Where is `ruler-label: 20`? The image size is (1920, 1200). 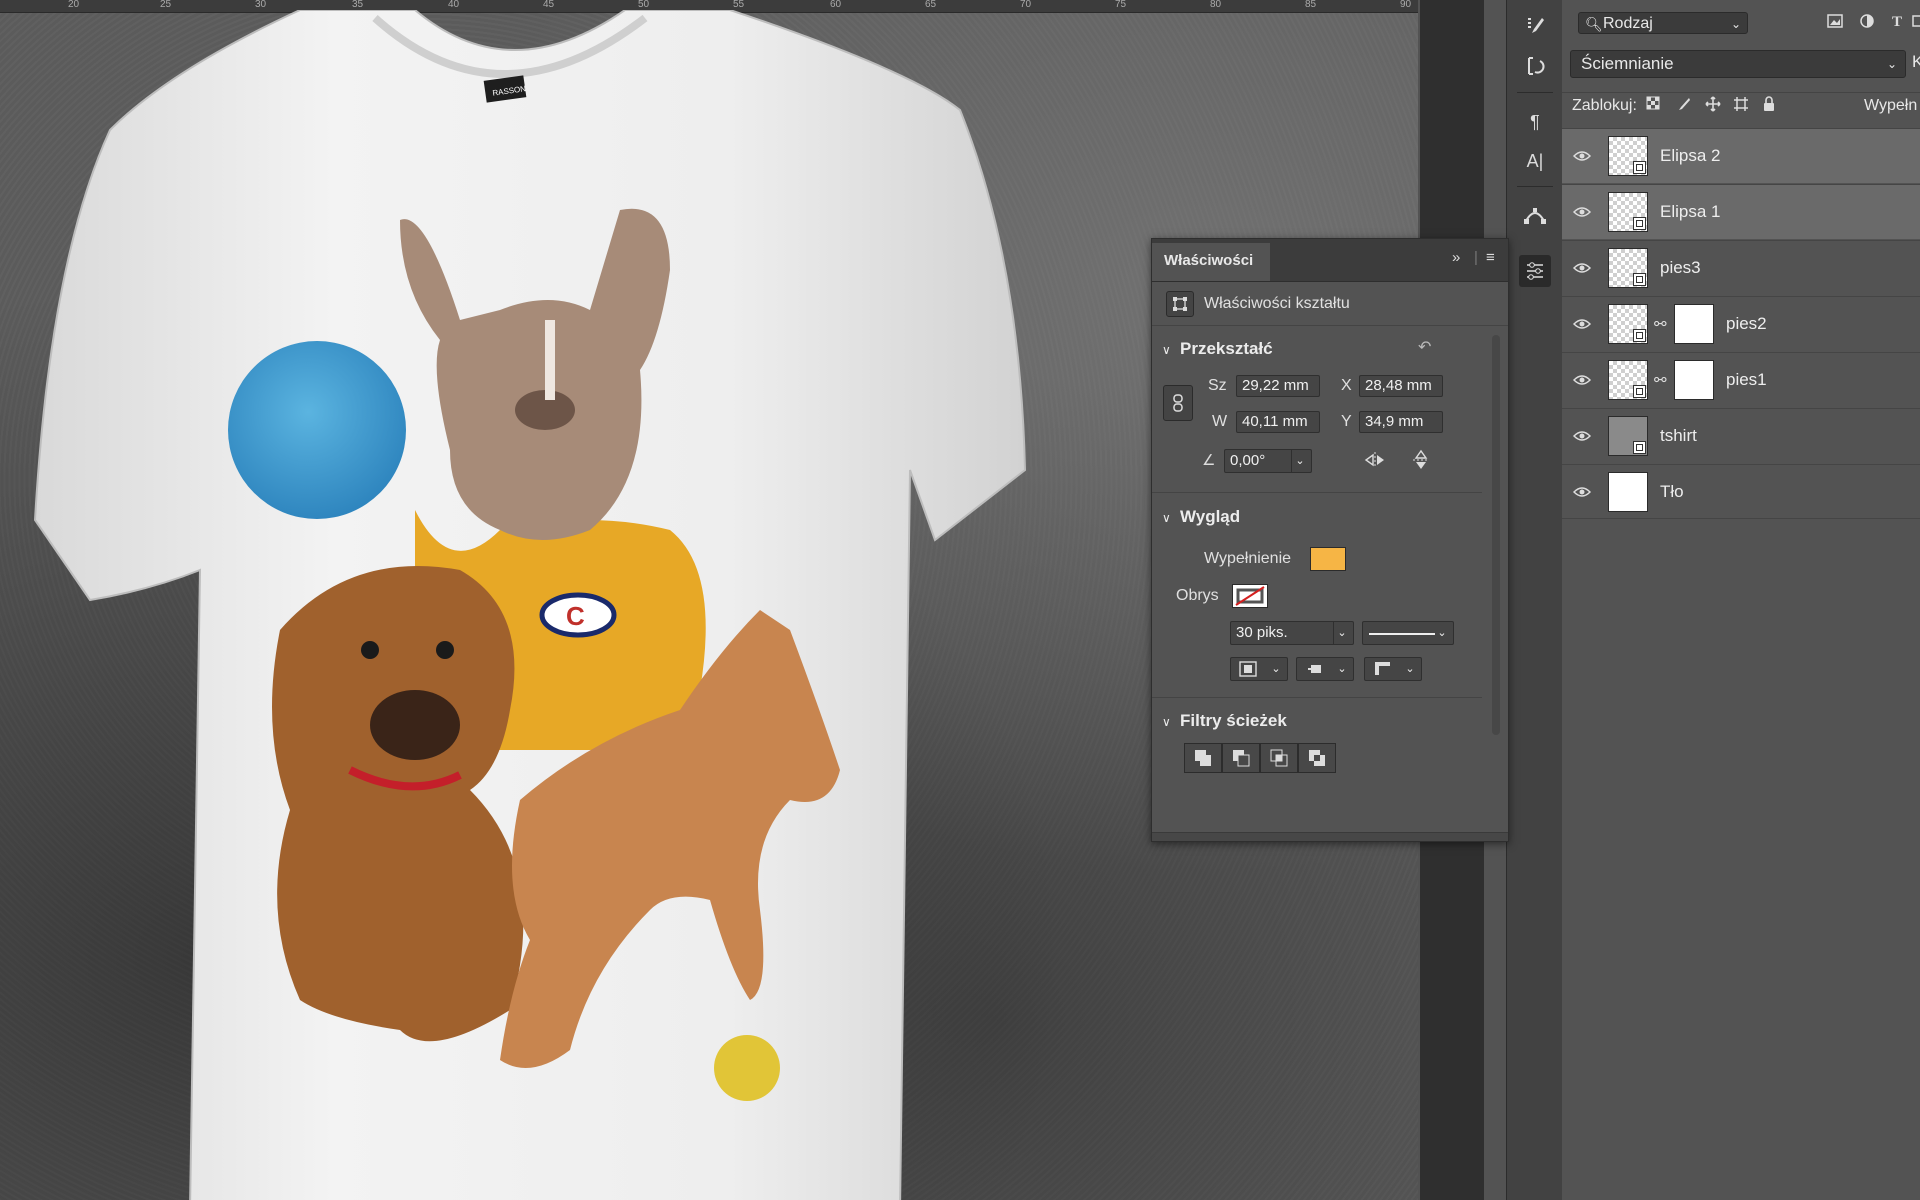
ruler-label: 20 is located at coordinates (74, 5).